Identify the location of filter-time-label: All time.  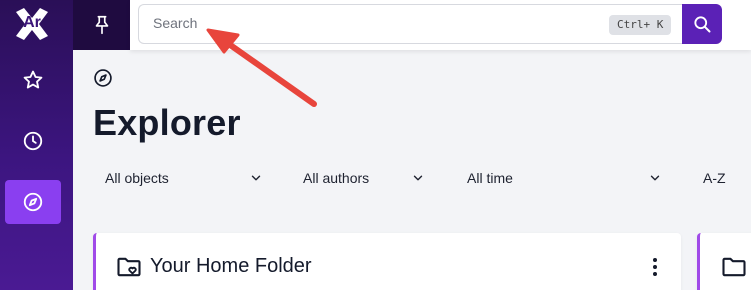
(490, 178).